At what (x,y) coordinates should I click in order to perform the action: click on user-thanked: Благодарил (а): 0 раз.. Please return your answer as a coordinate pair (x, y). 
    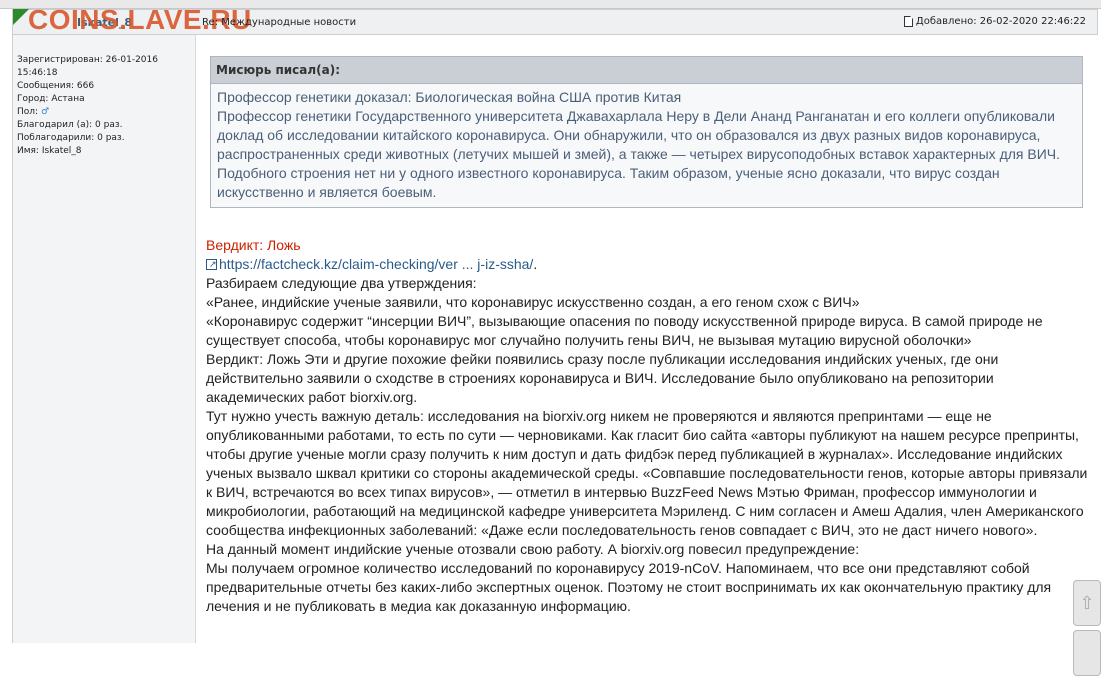
    Looking at the image, I should click on (70, 125).